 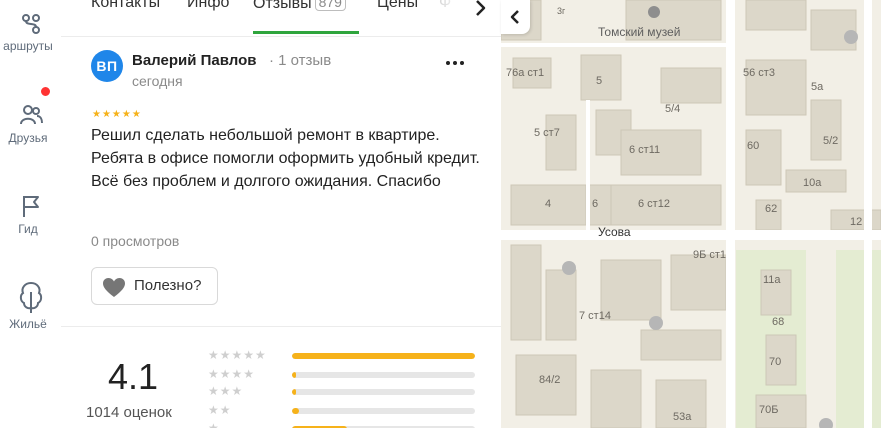 I want to click on map-label: 6, so click(x=595, y=204).